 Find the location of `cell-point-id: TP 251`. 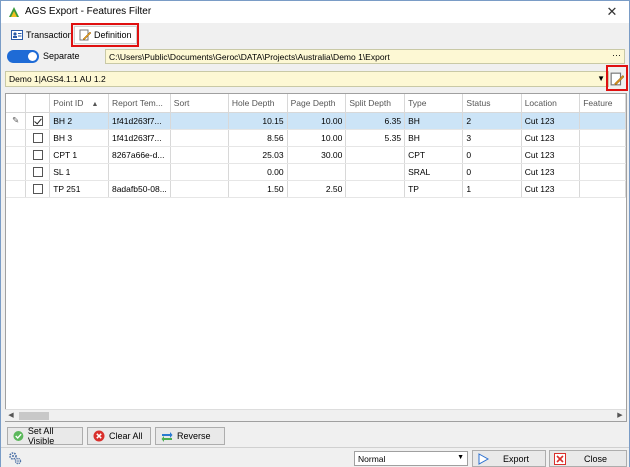

cell-point-id: TP 251 is located at coordinates (79, 189).